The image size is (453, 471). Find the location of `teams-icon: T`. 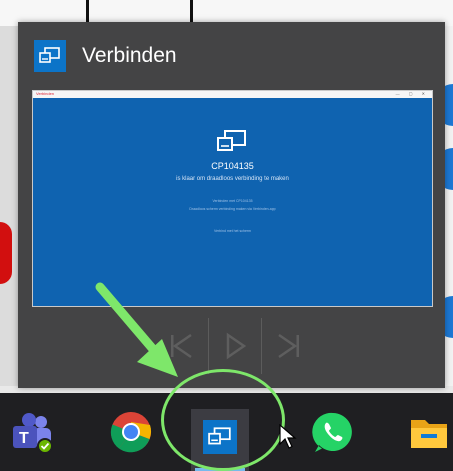

teams-icon: T is located at coordinates (33, 433).